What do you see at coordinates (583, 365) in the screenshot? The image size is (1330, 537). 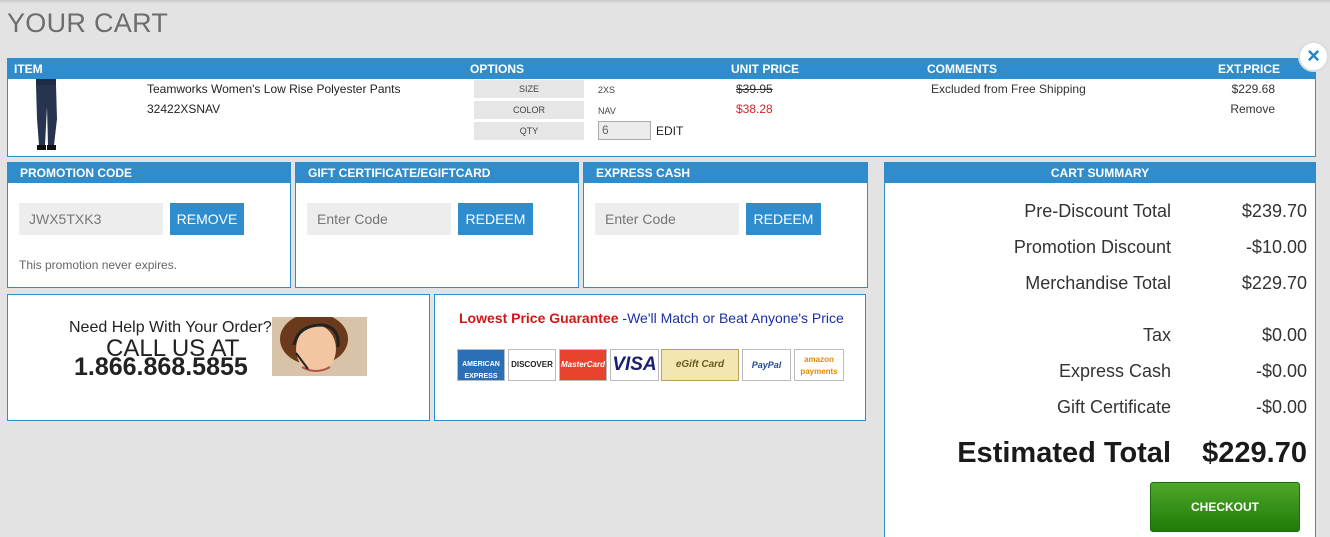 I see `mastercard-icon: MasterCard` at bounding box center [583, 365].